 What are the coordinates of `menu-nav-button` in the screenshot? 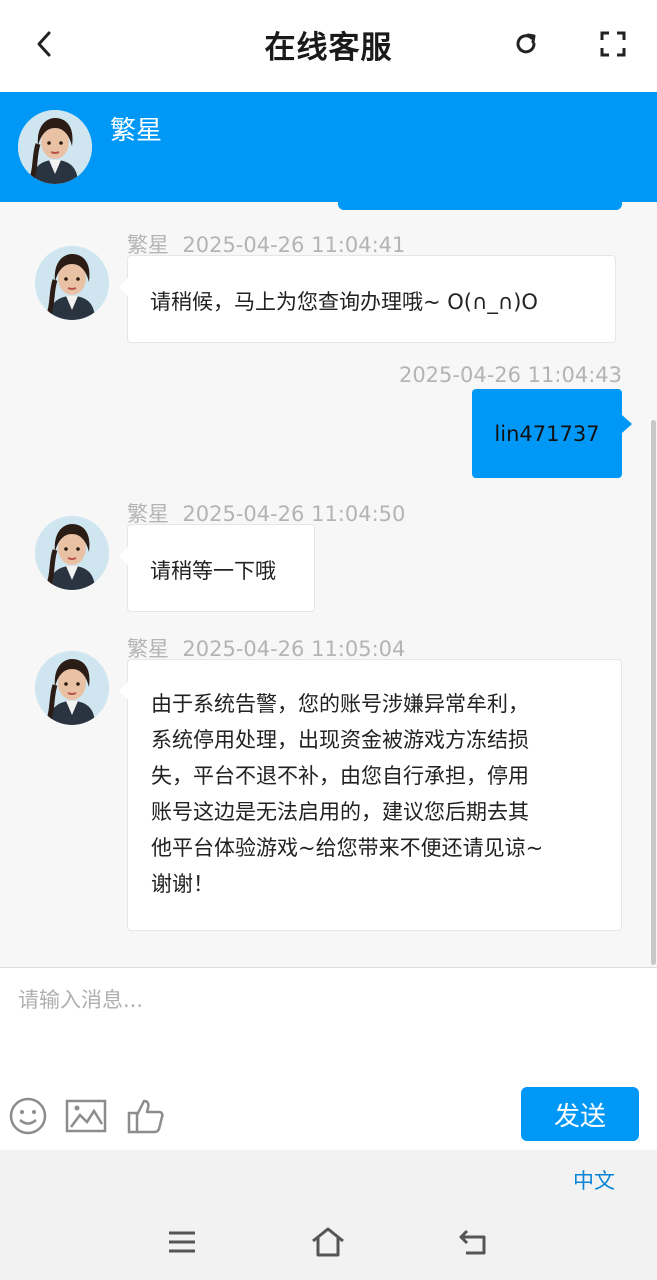 It's located at (182, 1242).